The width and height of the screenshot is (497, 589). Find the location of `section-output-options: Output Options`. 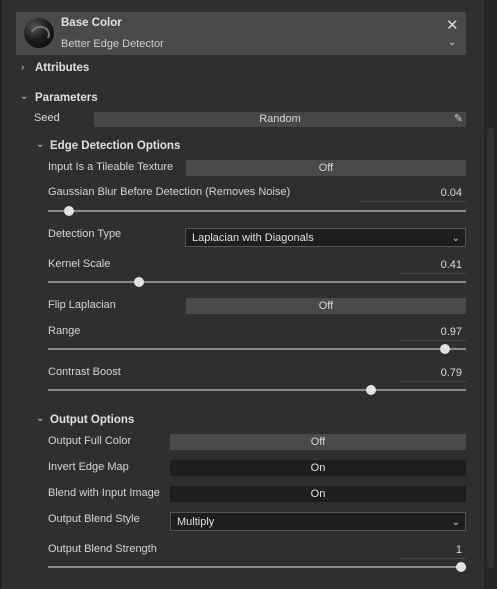

section-output-options: Output Options is located at coordinates (92, 420).